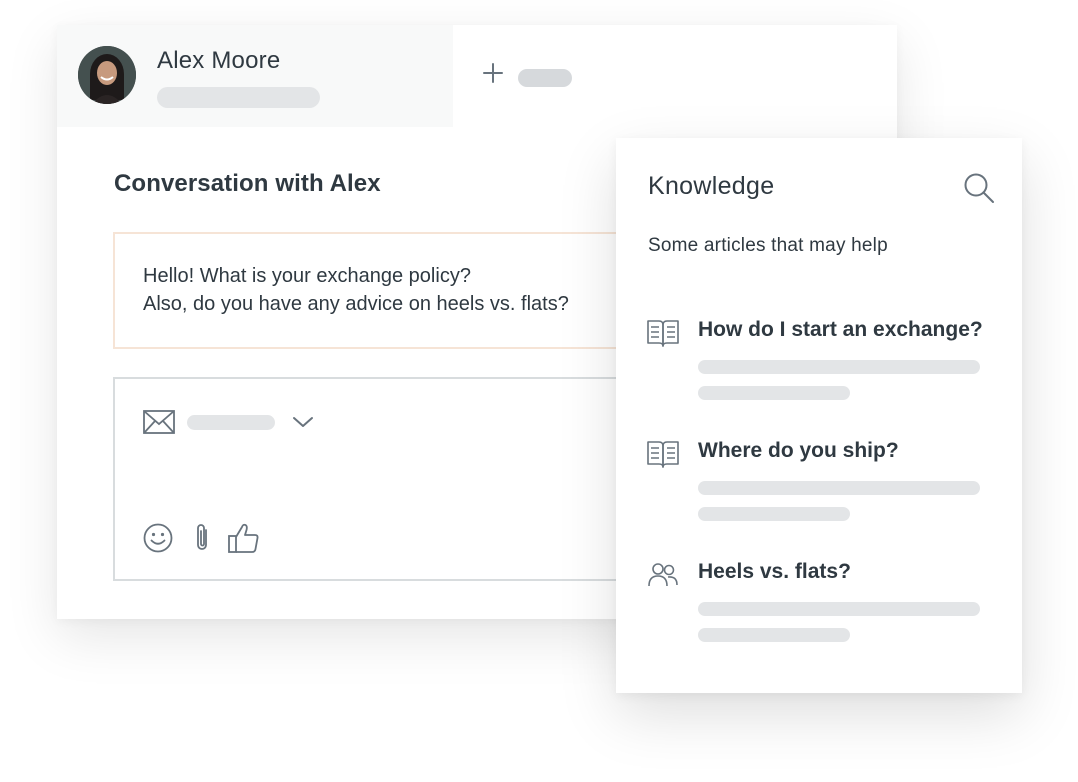 The image size is (1078, 782). What do you see at coordinates (219, 60) in the screenshot?
I see `contact-name: Alex Moore` at bounding box center [219, 60].